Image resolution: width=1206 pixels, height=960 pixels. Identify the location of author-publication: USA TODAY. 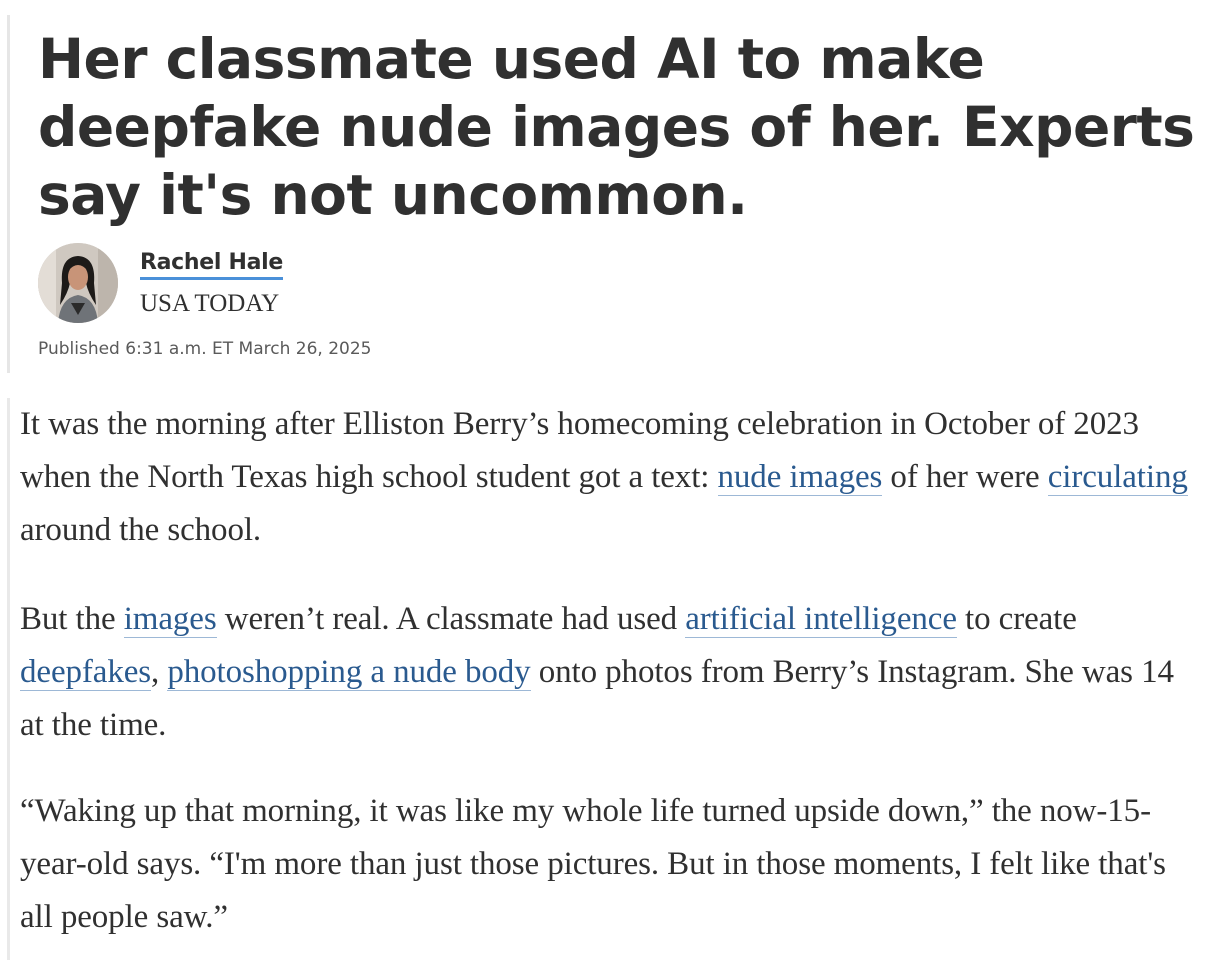
(210, 303).